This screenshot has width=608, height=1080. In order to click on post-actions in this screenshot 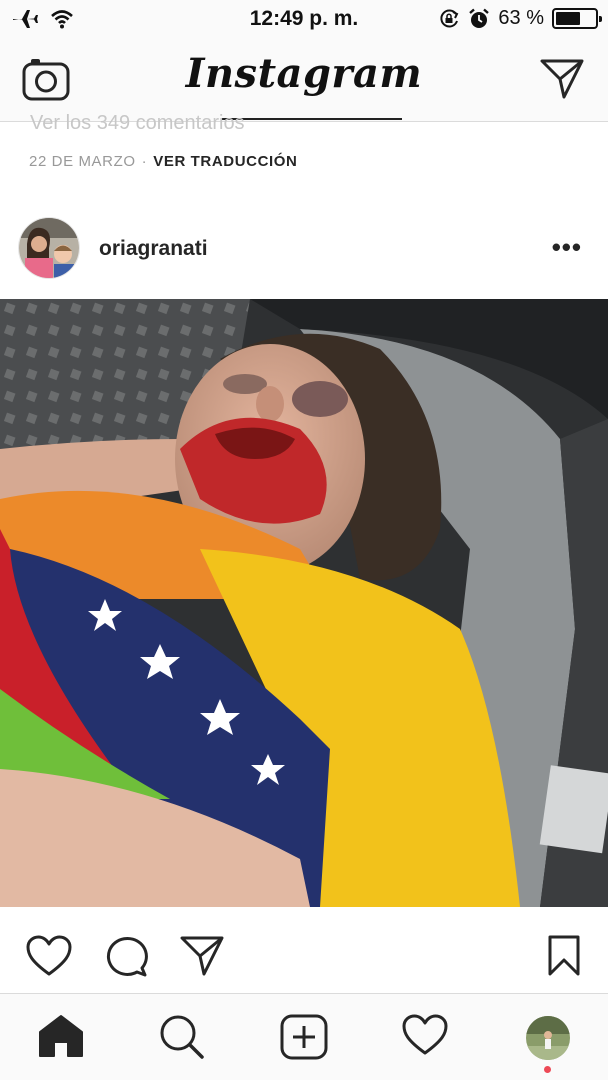, I will do `click(304, 952)`.